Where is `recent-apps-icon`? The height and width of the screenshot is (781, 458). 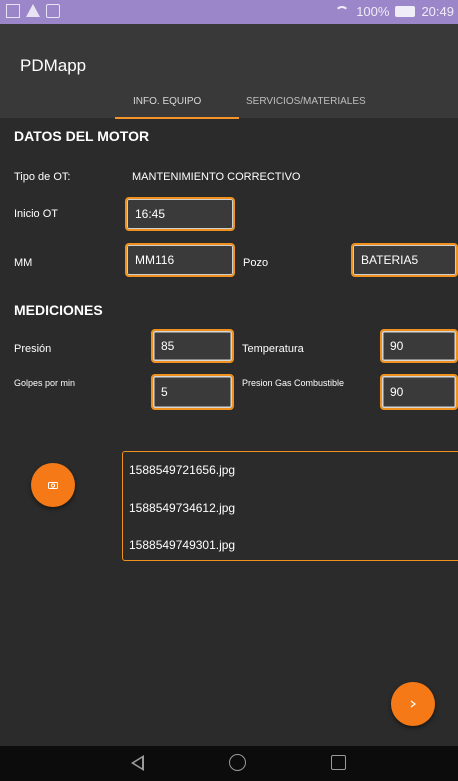
recent-apps-icon is located at coordinates (338, 762).